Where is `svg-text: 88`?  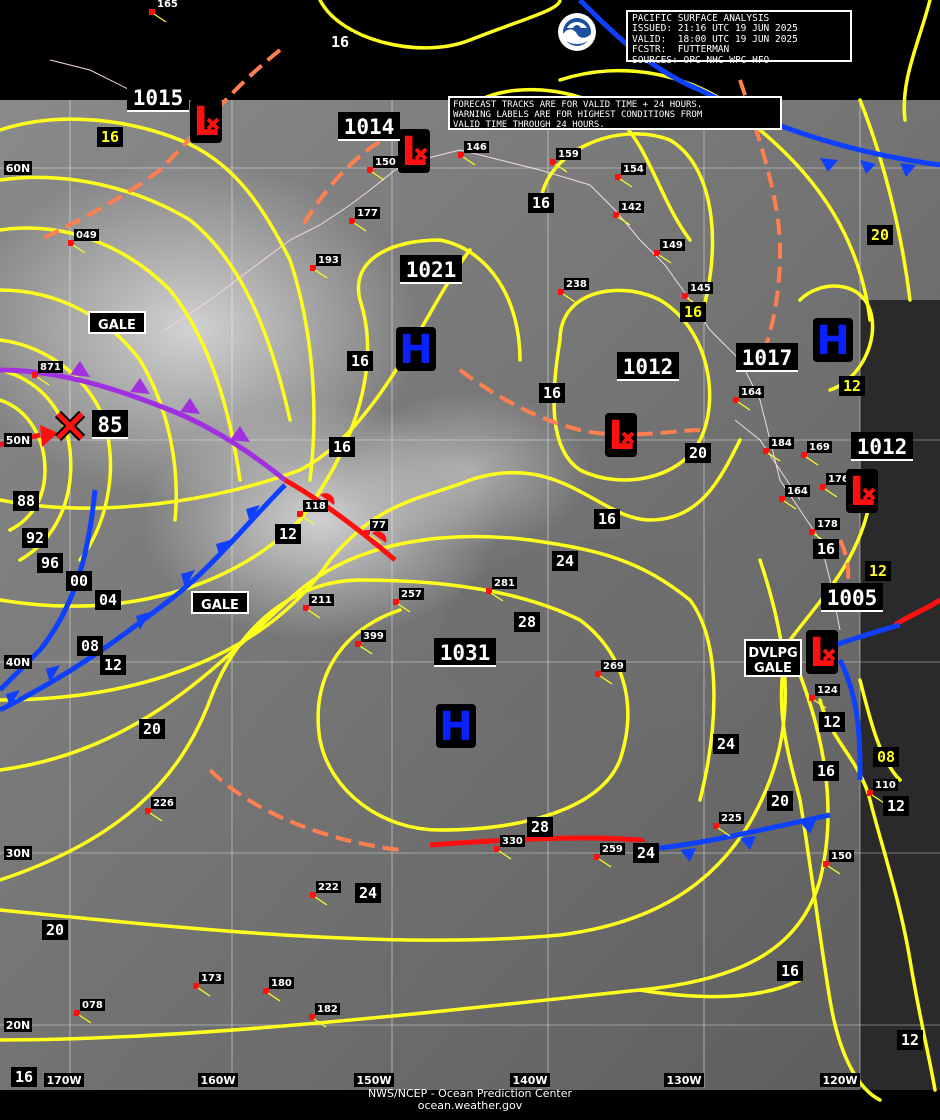
svg-text: 88 is located at coordinates (26, 501).